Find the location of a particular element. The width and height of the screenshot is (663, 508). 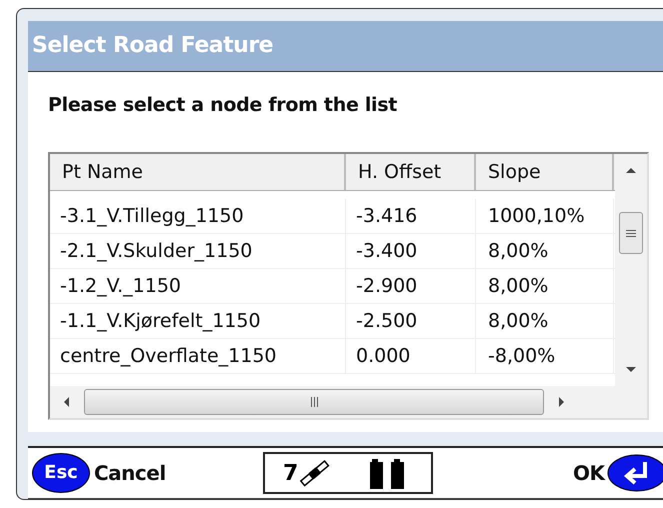

scroll-up-icon is located at coordinates (631, 170).